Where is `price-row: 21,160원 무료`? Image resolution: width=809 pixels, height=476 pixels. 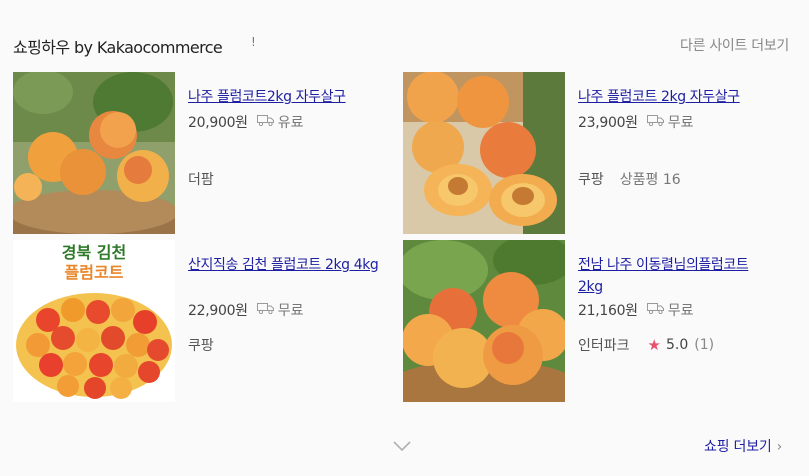
price-row: 21,160원 무료 is located at coordinates (636, 310).